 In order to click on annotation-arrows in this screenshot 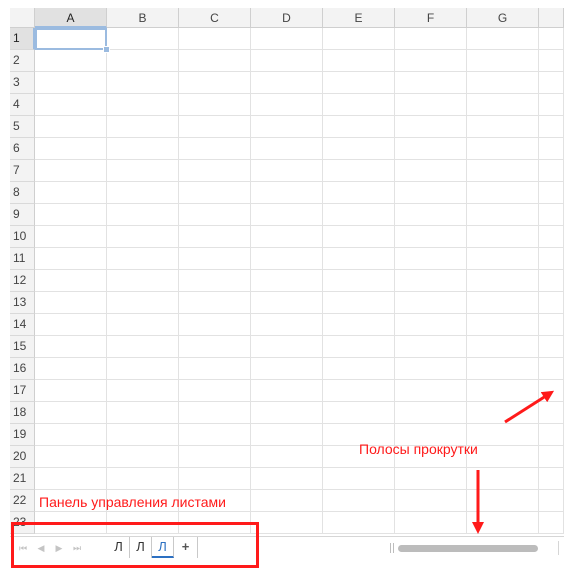, I will do `click(513, 462)`.